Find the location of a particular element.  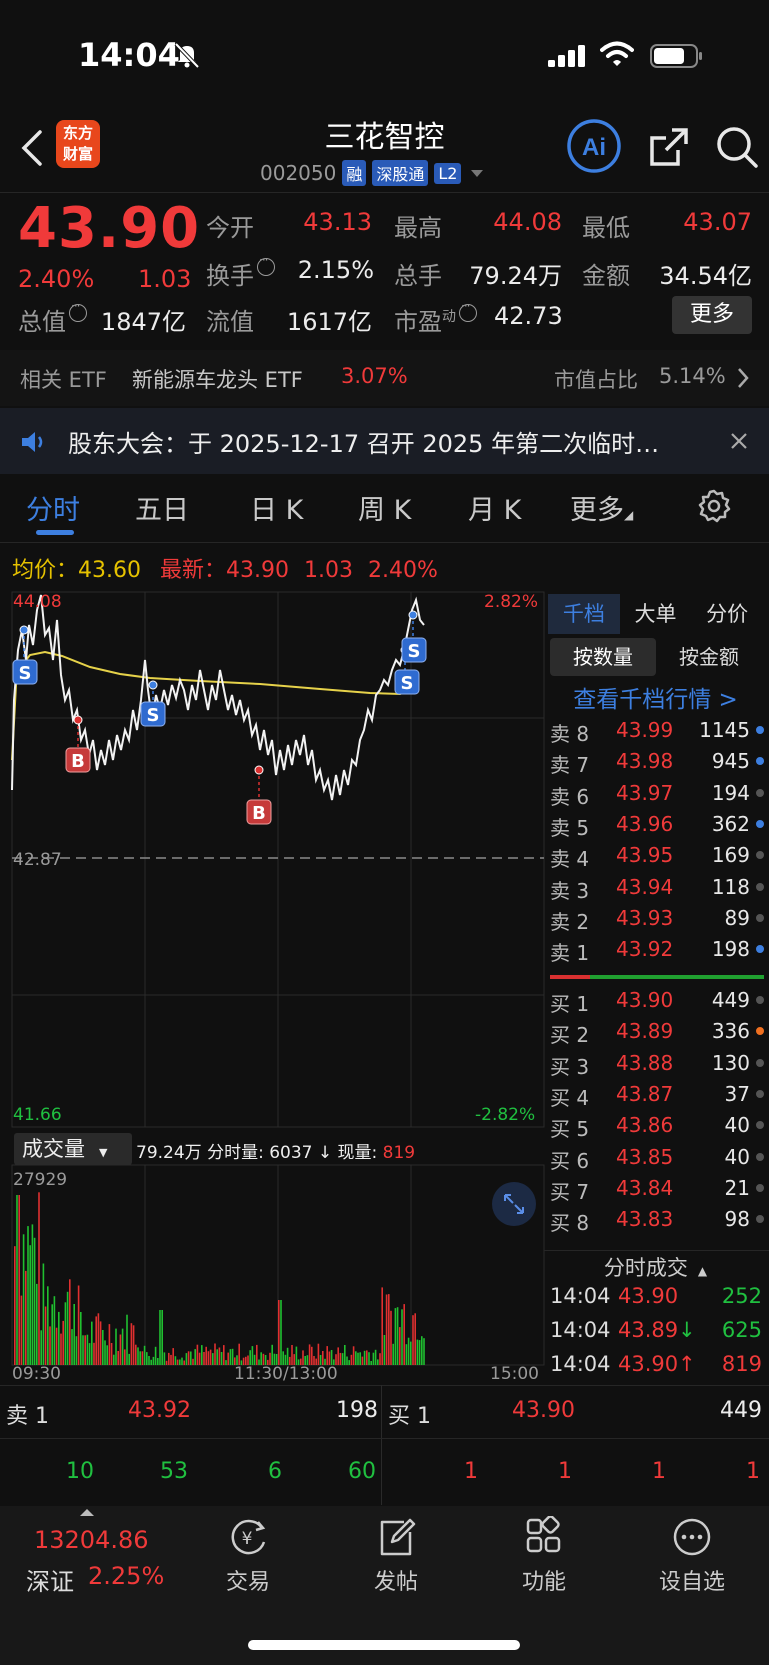

bid-level: 买 7 is located at coordinates (570, 1191).